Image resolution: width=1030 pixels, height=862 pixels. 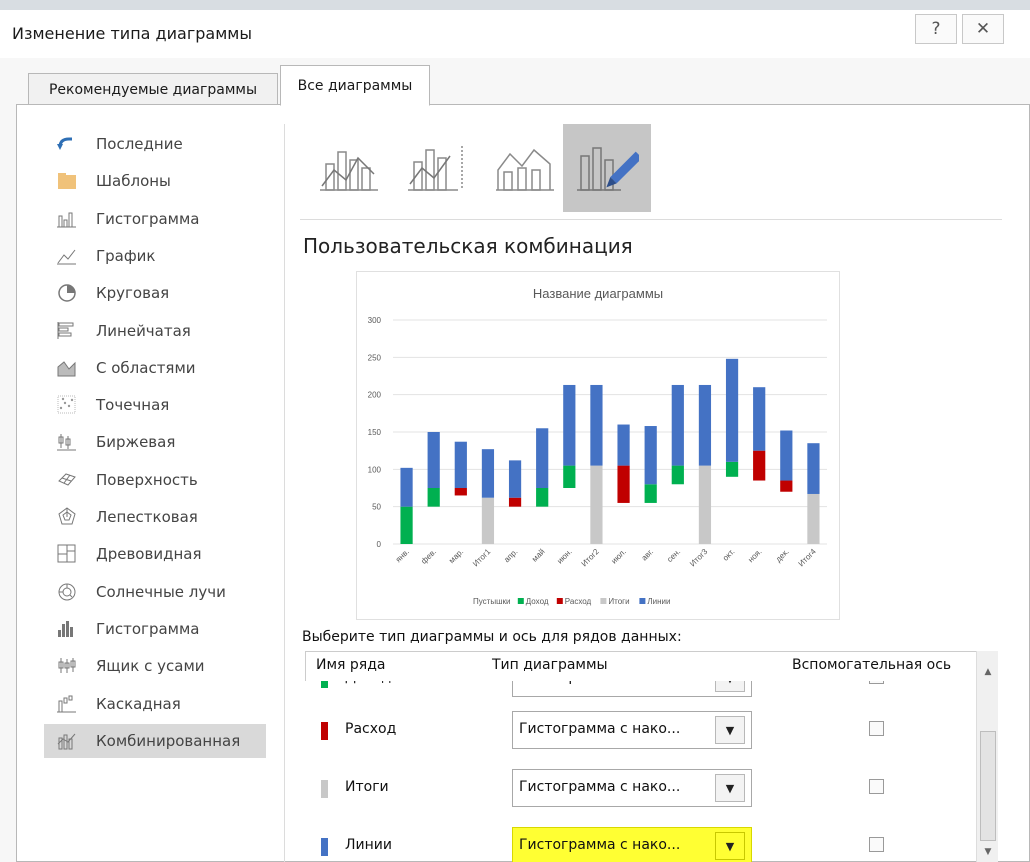 What do you see at coordinates (598, 293) in the screenshot?
I see `chart-title: Название диаграммы` at bounding box center [598, 293].